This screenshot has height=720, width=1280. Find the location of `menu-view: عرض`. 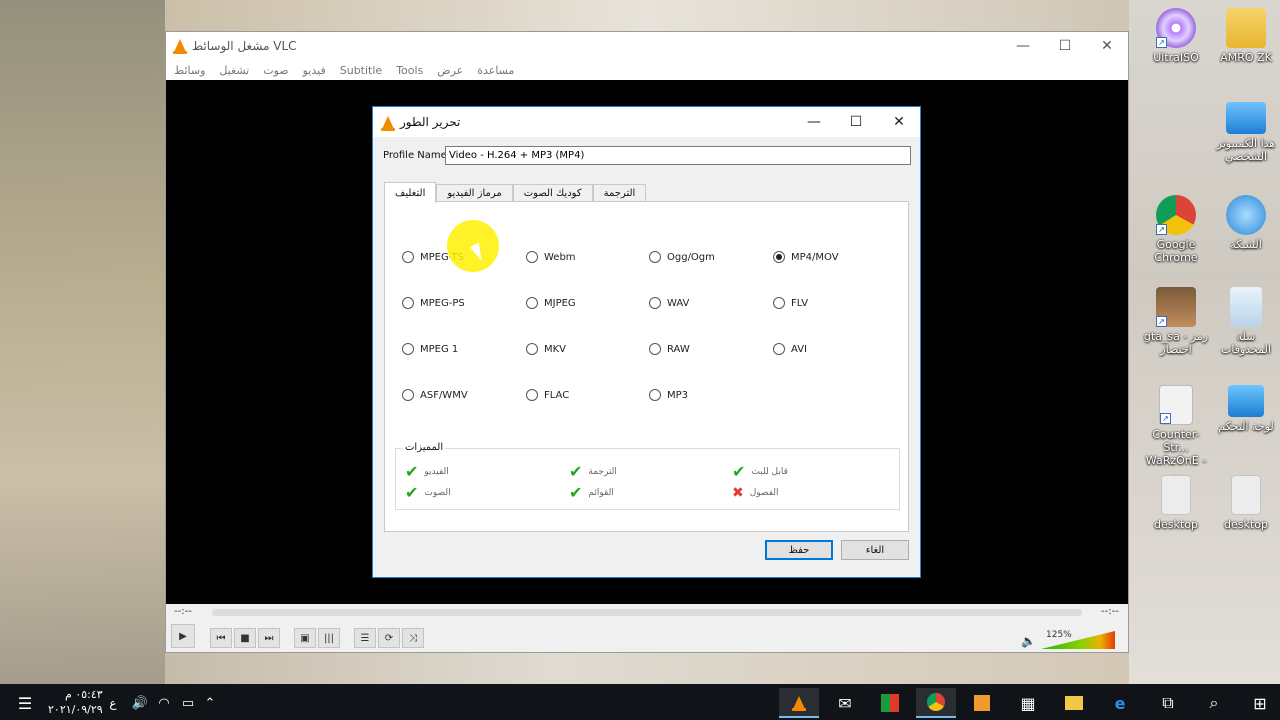

menu-view: عرض is located at coordinates (450, 70).